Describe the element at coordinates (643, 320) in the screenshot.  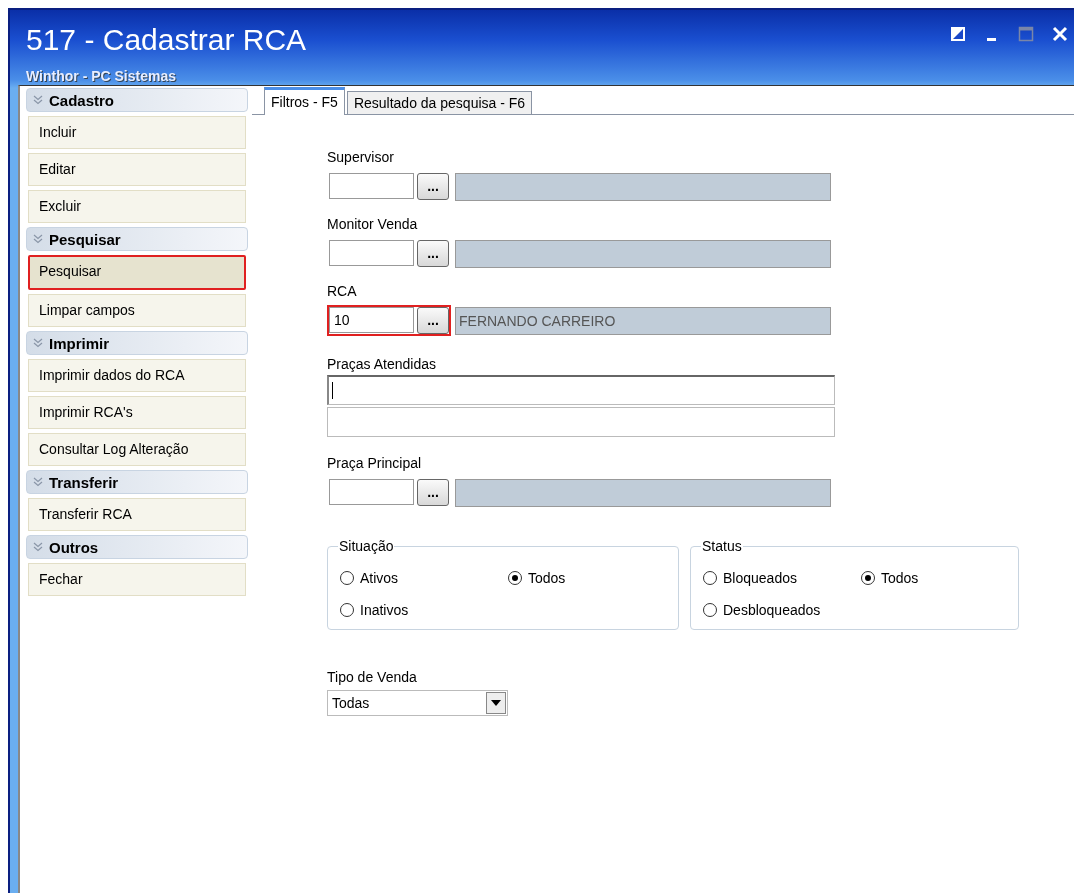
I see `description-field: FERNANDO CARREIRO` at that location.